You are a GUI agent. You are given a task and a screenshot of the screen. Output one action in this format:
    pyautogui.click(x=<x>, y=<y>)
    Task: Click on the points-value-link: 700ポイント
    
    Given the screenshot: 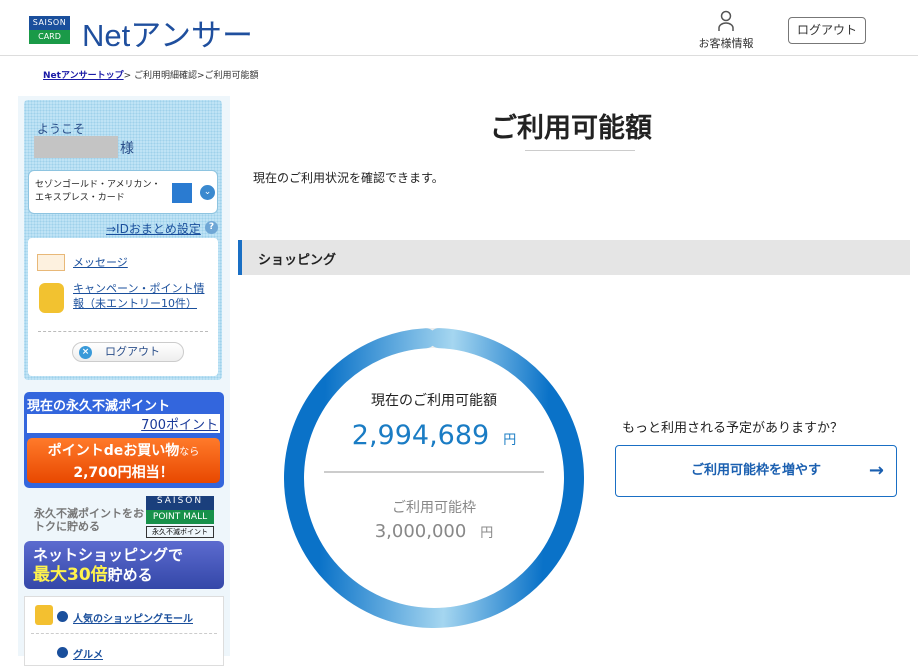 What is the action you would take?
    pyautogui.click(x=123, y=423)
    